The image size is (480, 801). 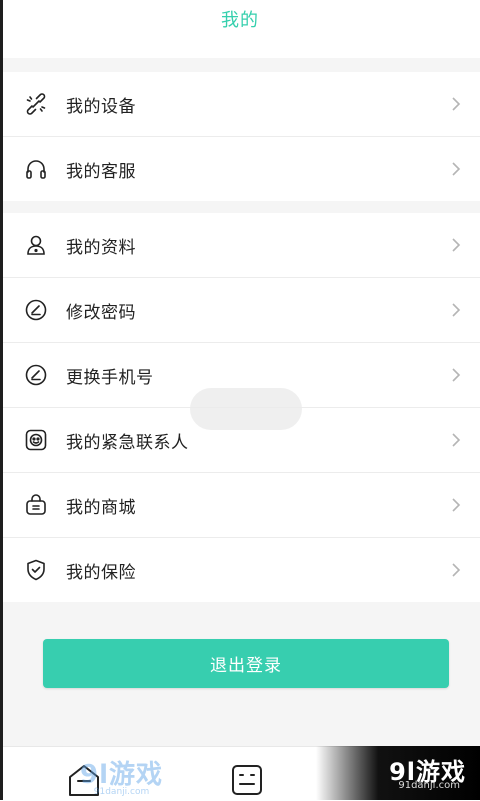 I want to click on shop-basket-icon, so click(x=36, y=505).